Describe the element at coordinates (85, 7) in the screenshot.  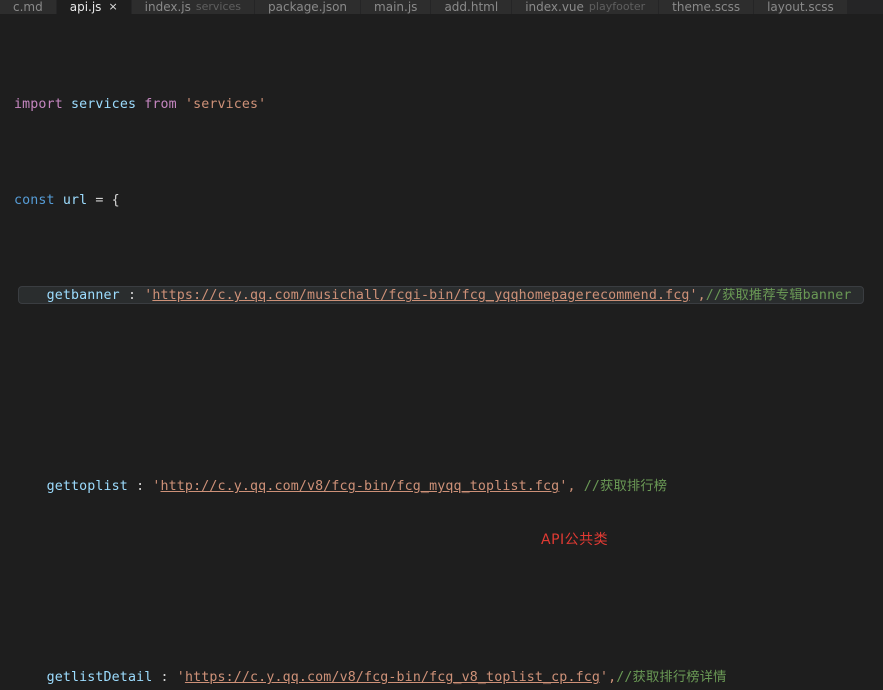
I see `tab-label: api.js` at that location.